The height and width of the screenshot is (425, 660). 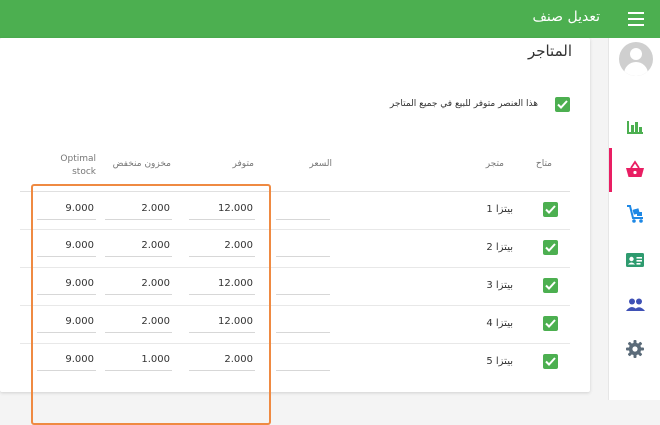 I want to click on menu-icon, so click(x=636, y=19).